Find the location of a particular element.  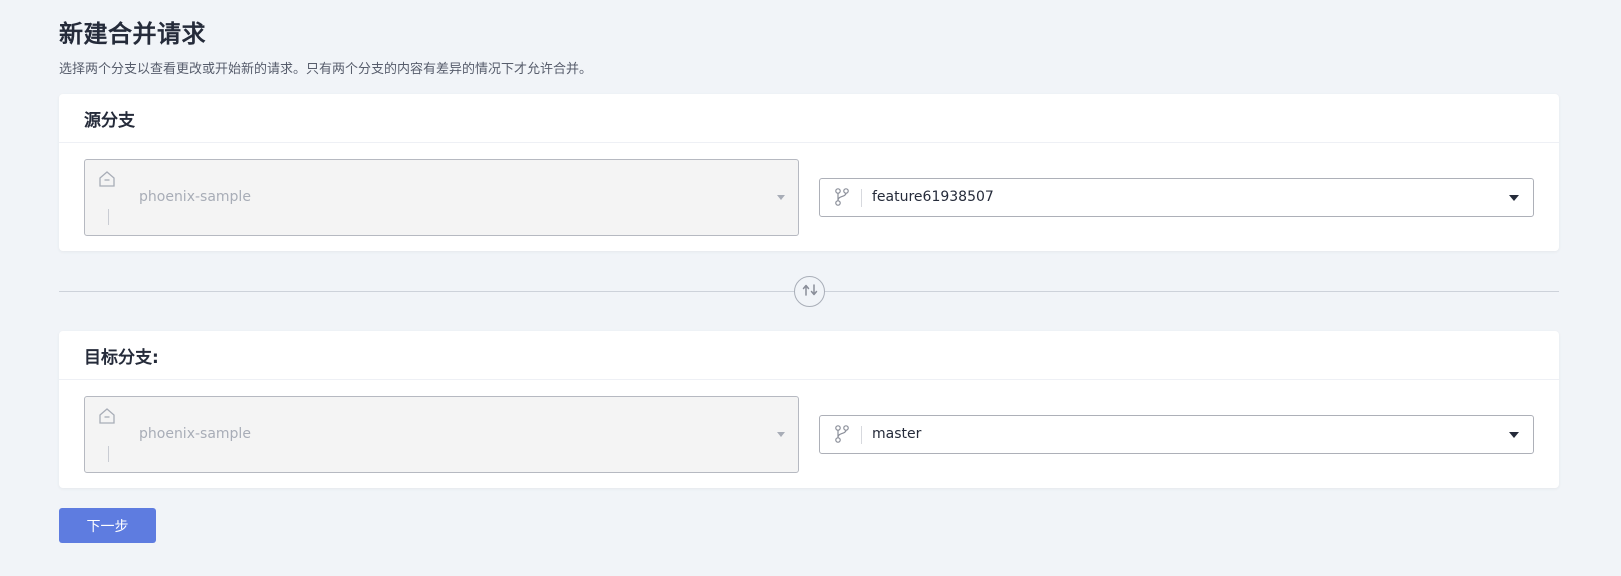

target-repo-value: phoenix-sample is located at coordinates (195, 434).